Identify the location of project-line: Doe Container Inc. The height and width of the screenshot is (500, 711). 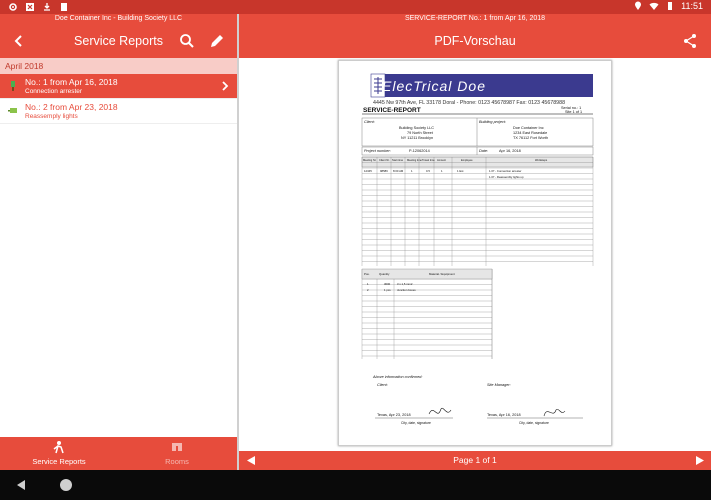
(528, 128).